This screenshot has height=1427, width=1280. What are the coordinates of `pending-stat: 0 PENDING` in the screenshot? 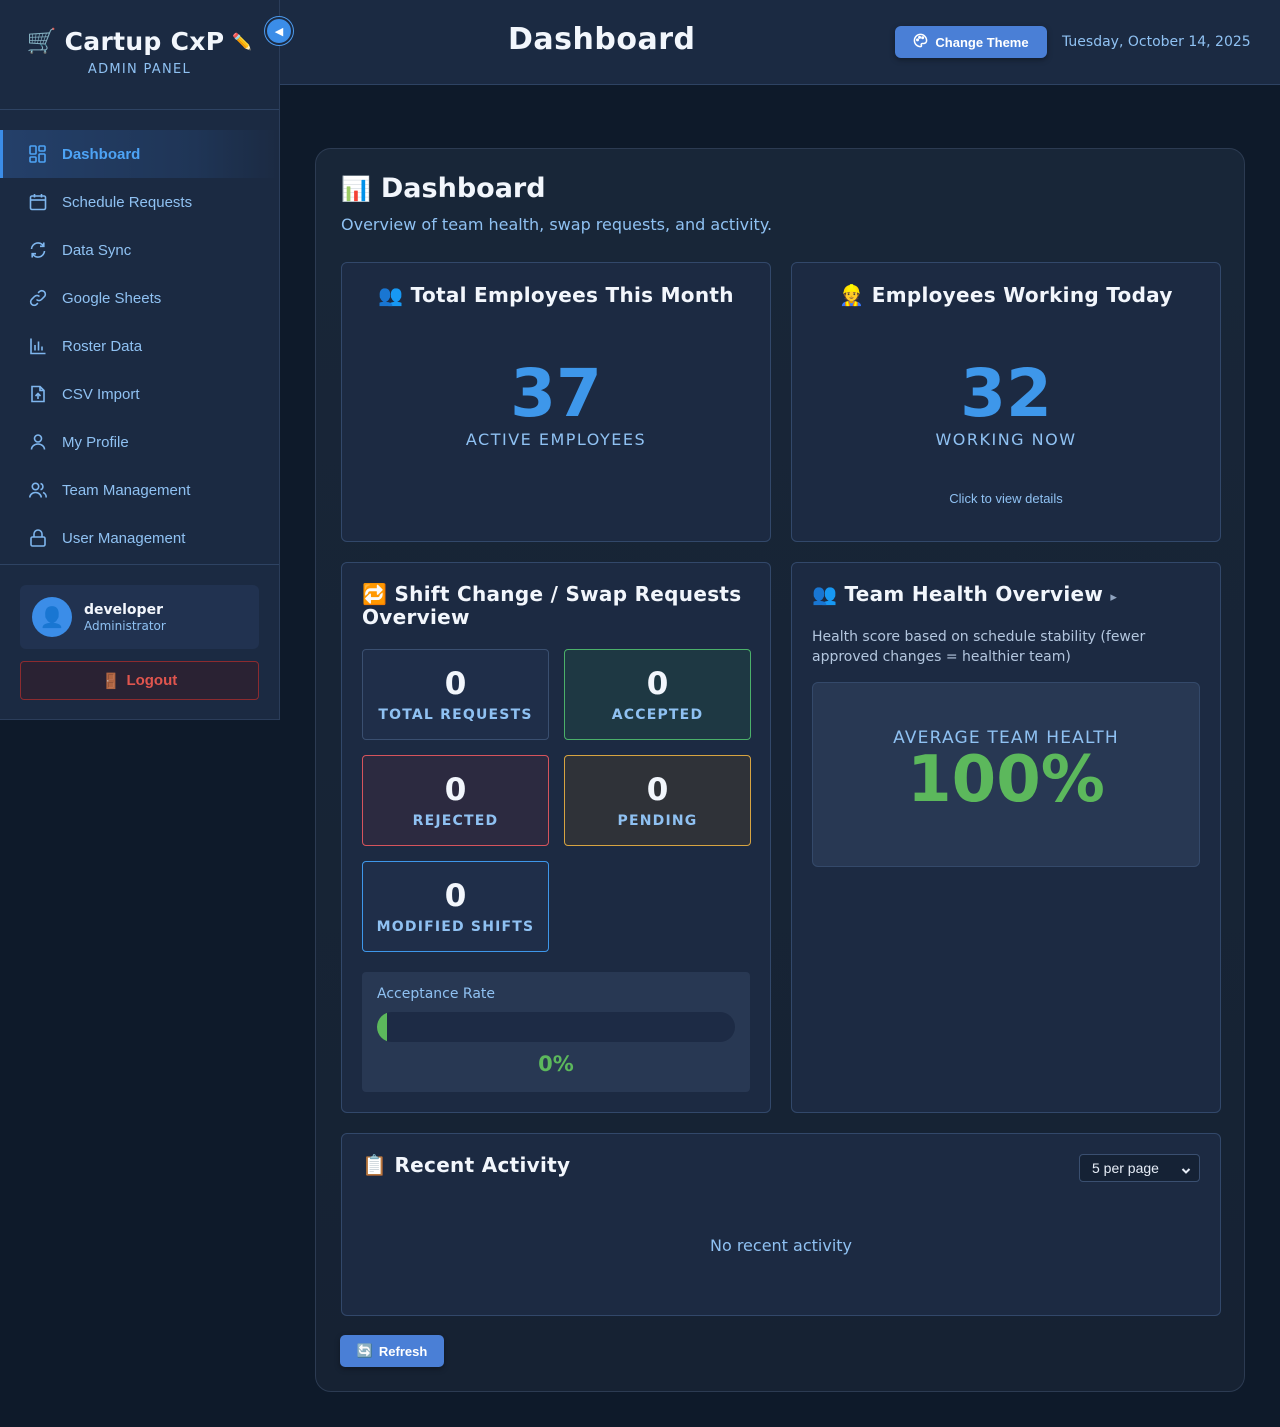 It's located at (657, 800).